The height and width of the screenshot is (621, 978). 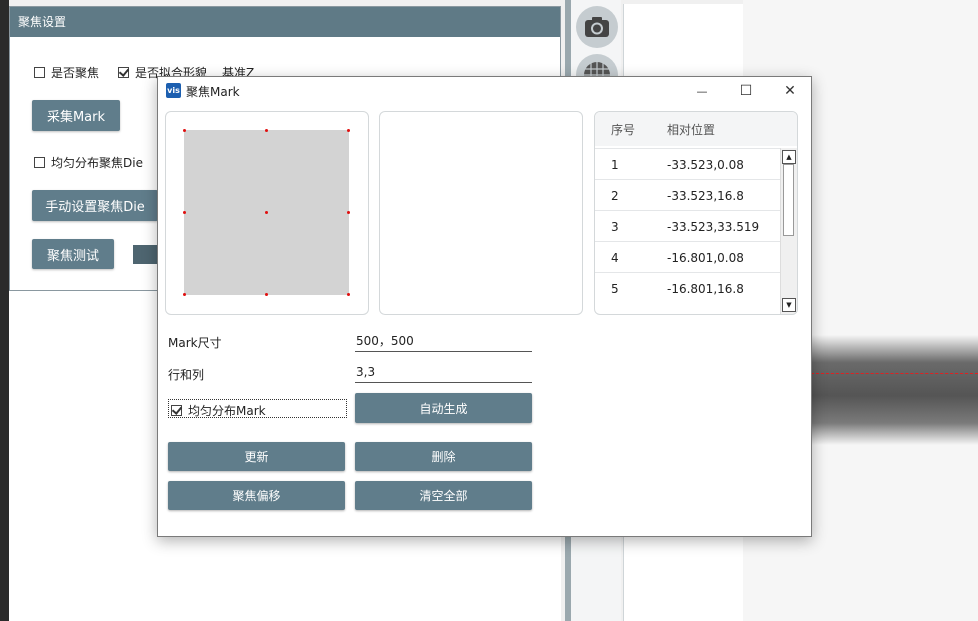 I want to click on rows-cols-label: 行和列, so click(x=186, y=375).